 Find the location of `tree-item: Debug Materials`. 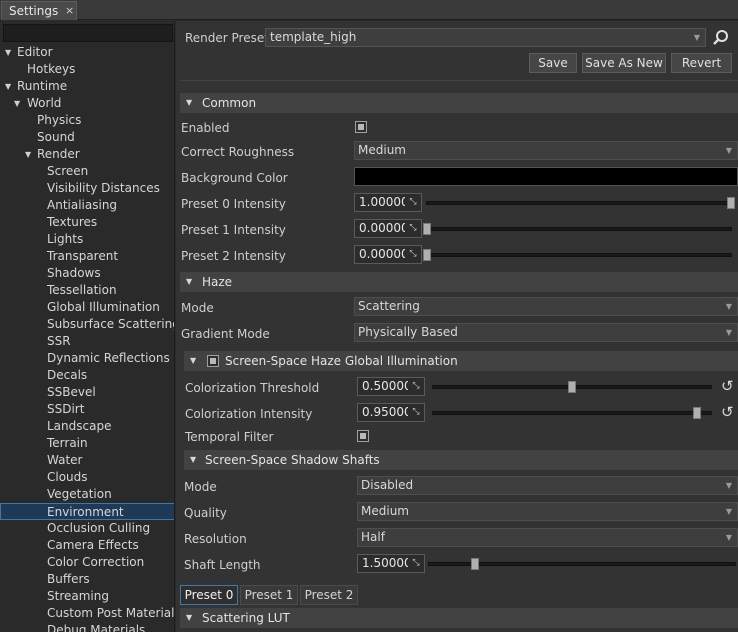

tree-item: Debug Materials is located at coordinates (87, 627).